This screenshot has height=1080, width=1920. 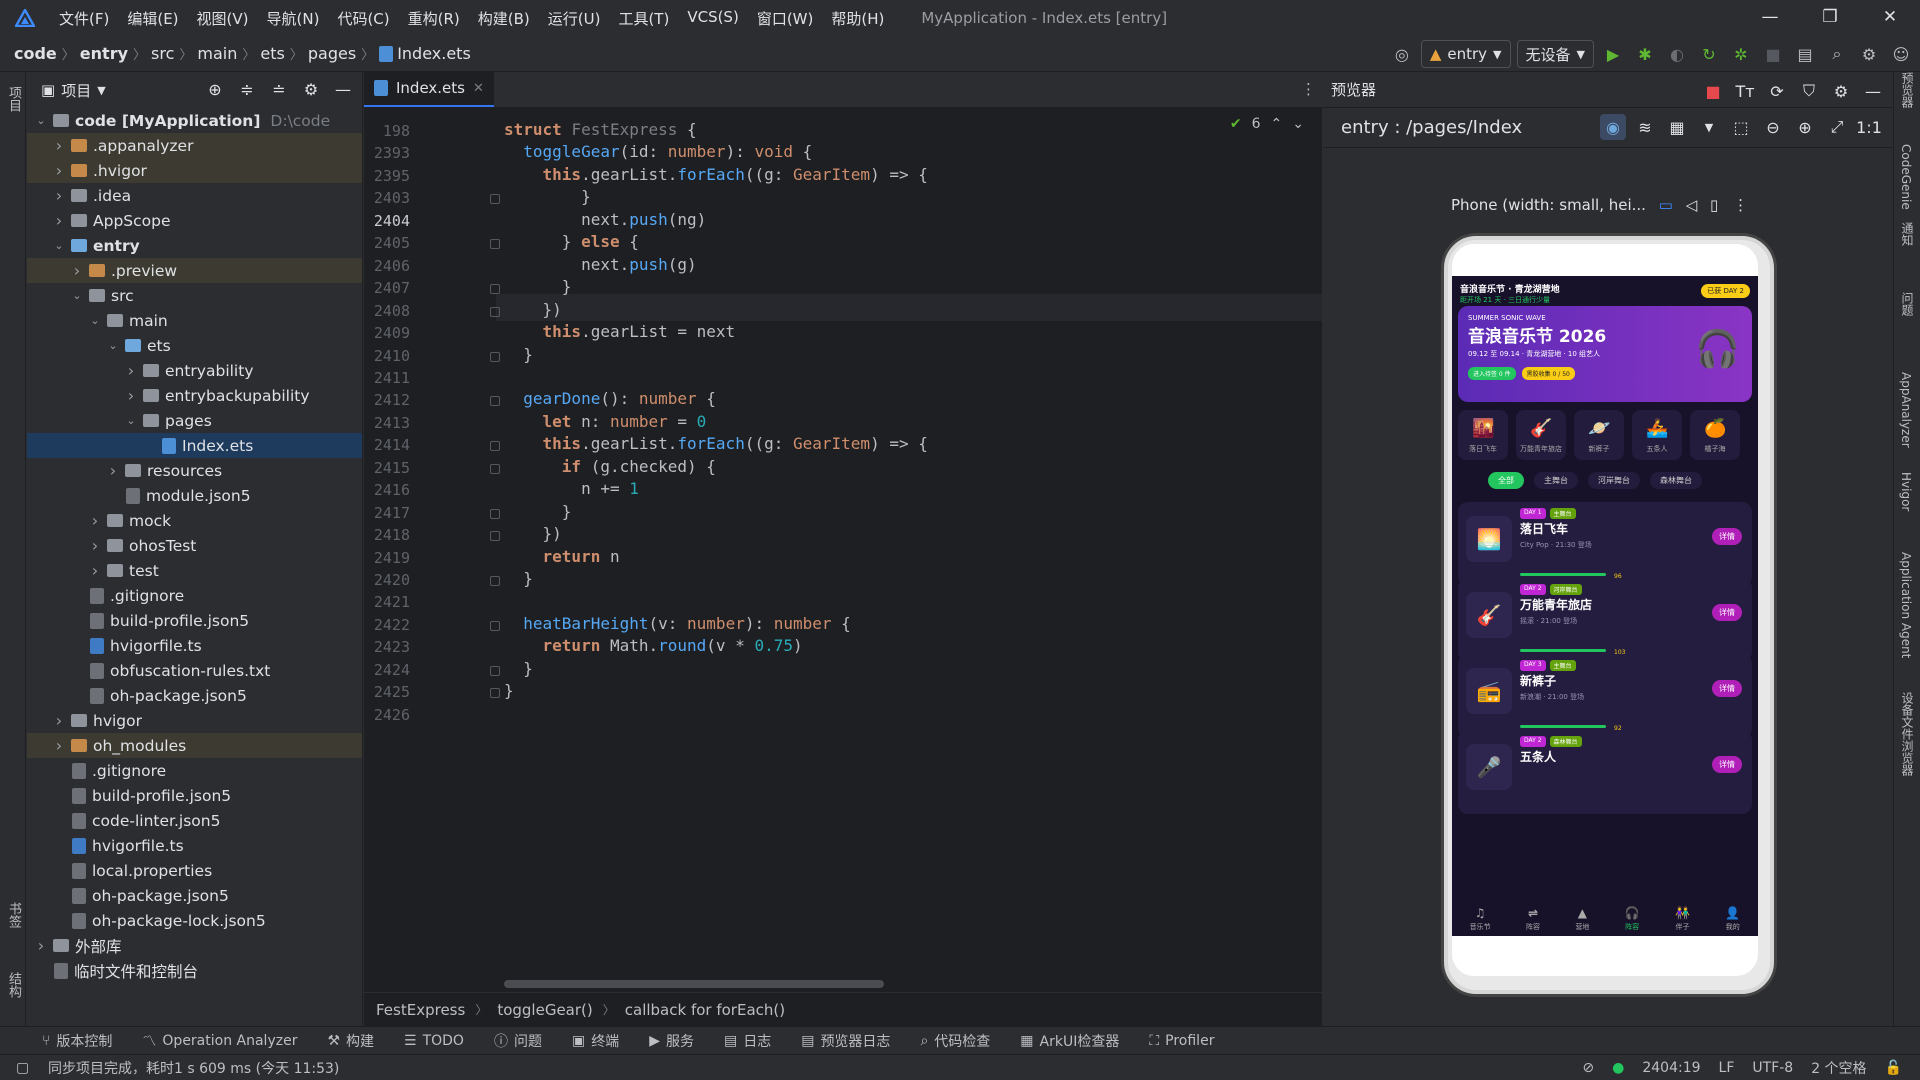 I want to click on banner-btn-1: 进入待签 0 件, so click(x=1492, y=373).